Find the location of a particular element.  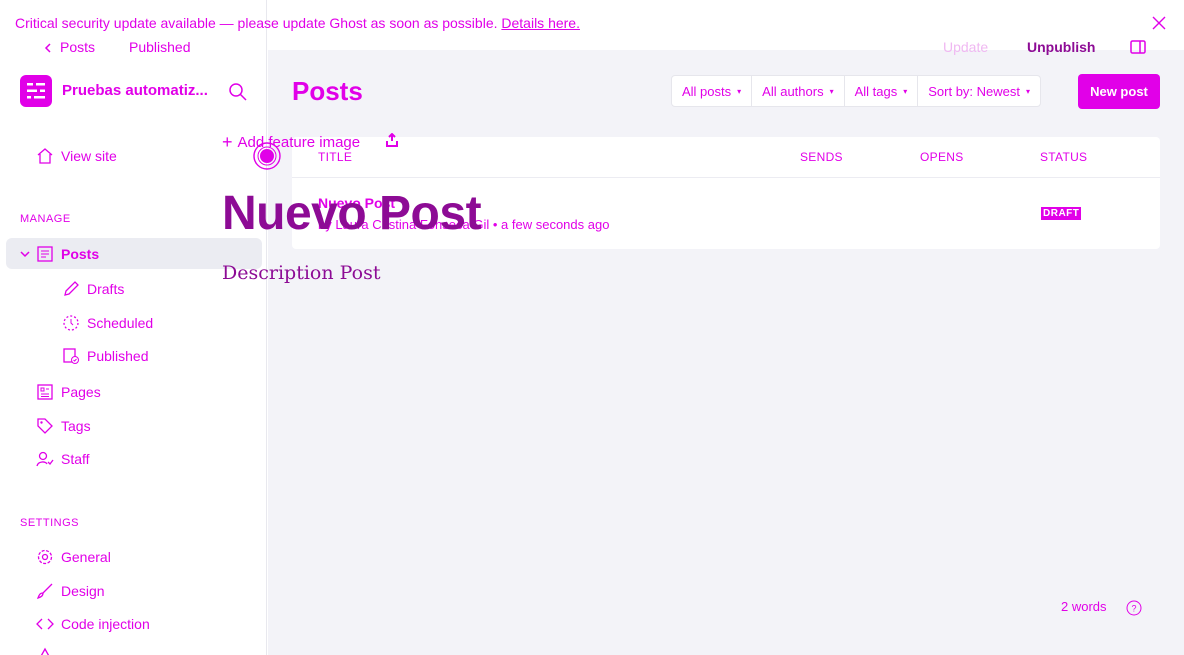

chevron-left-icon is located at coordinates (48, 48).